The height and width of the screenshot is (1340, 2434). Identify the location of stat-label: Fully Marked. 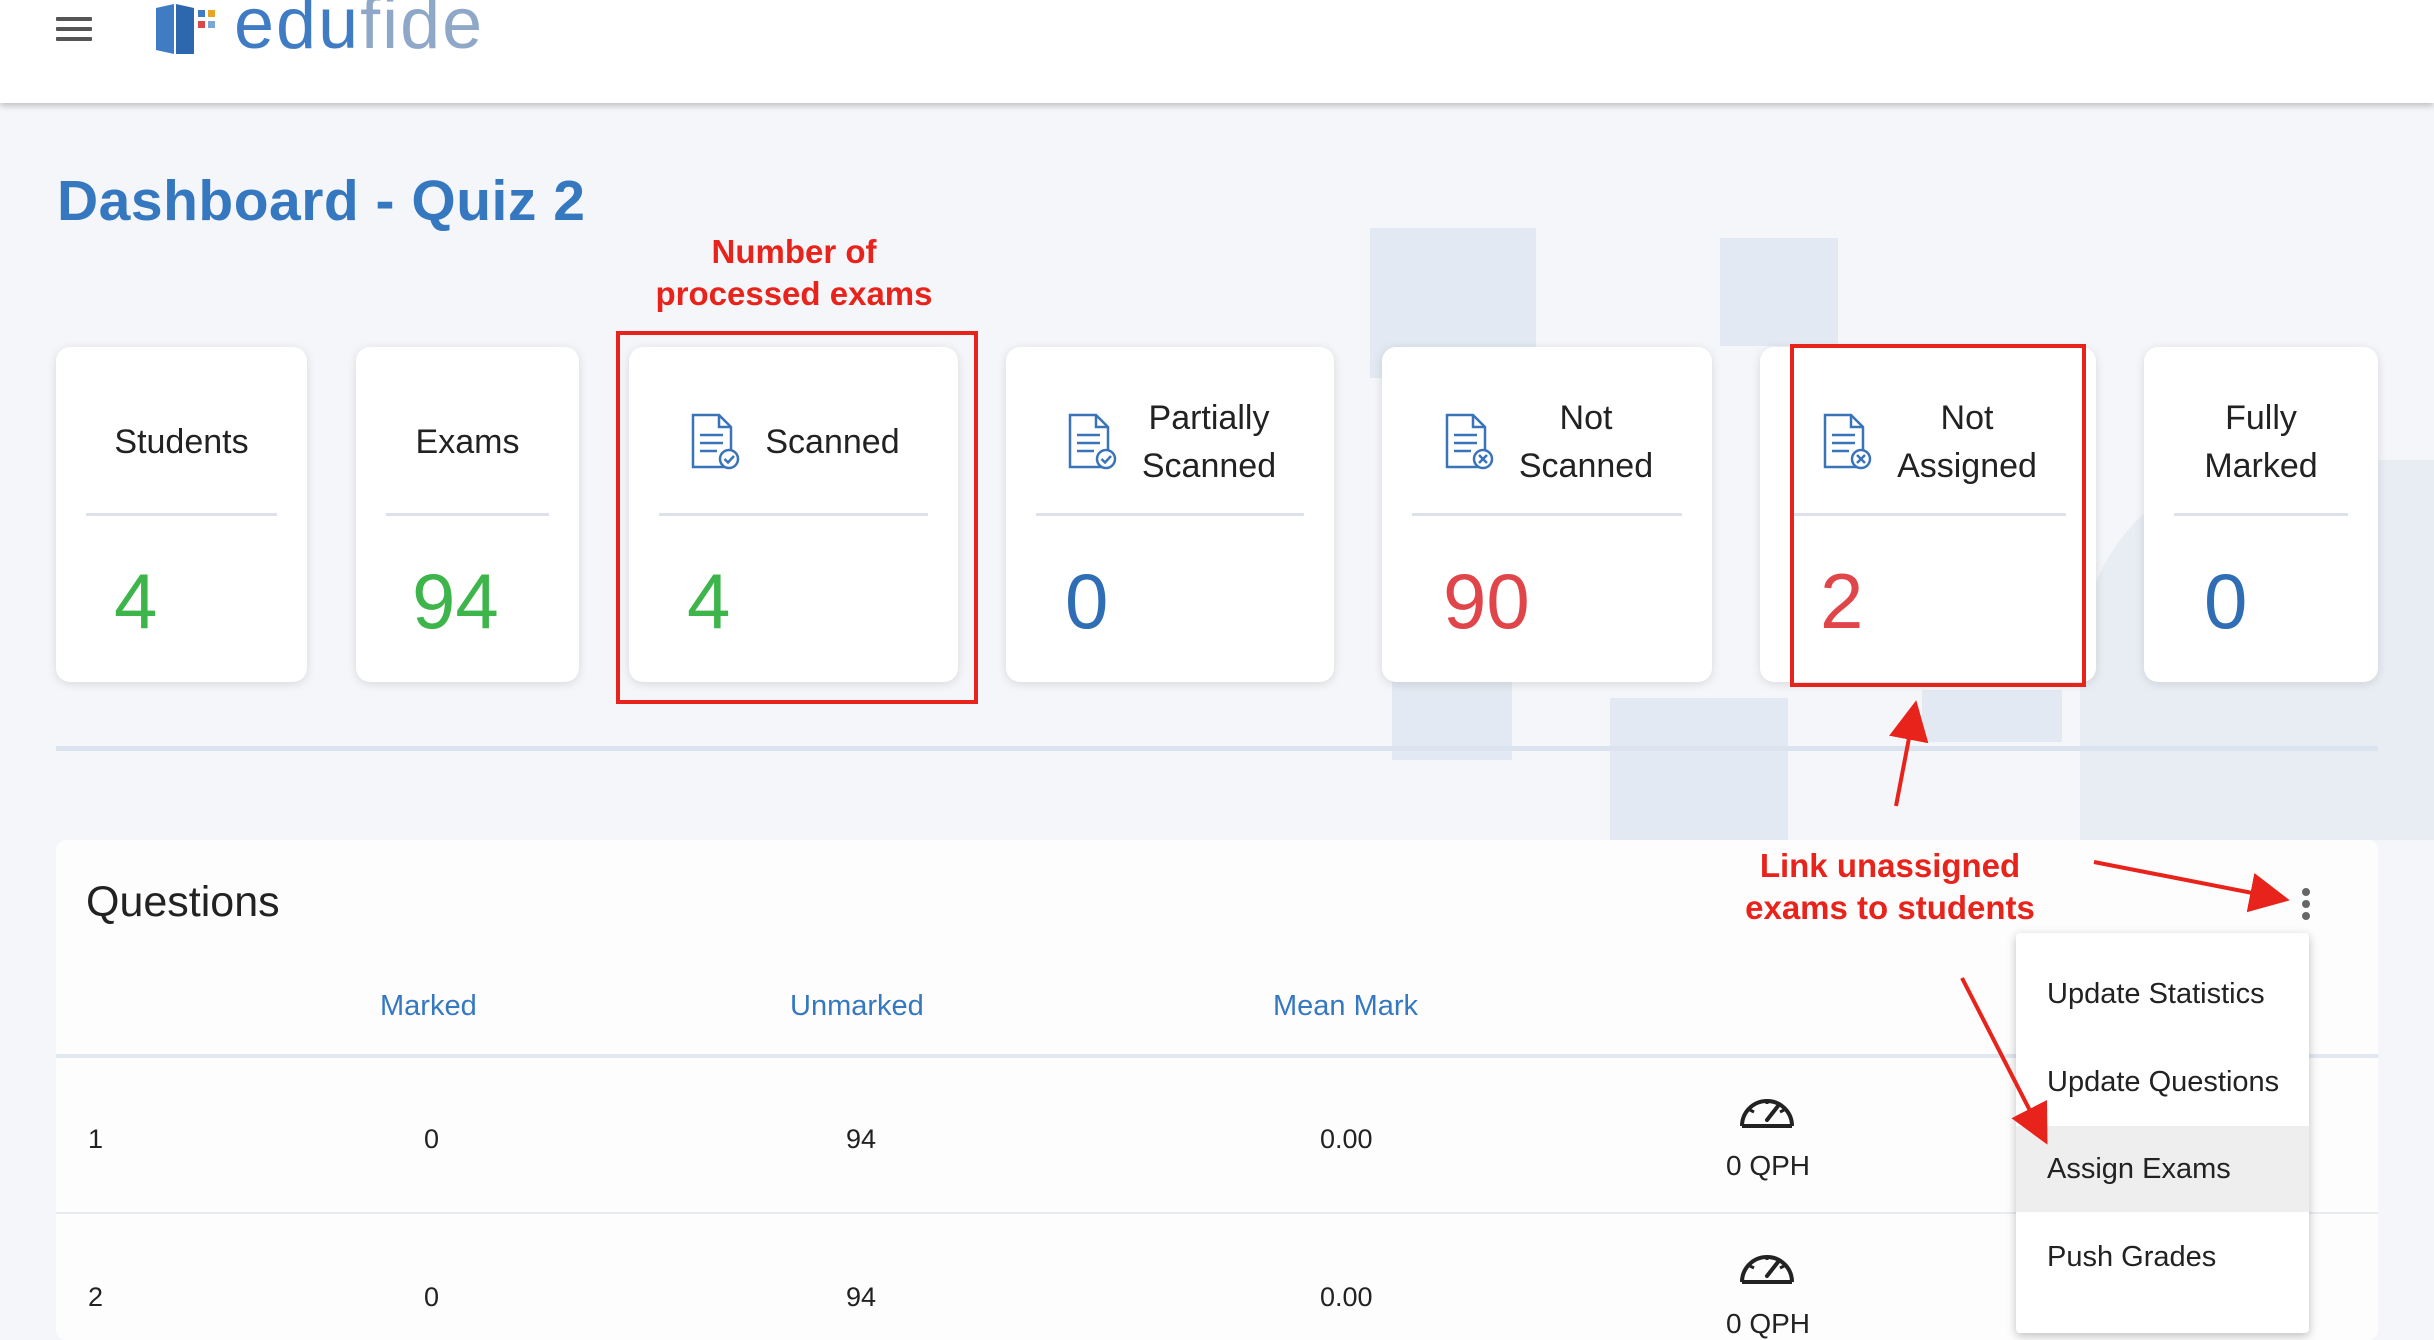
(2261, 442).